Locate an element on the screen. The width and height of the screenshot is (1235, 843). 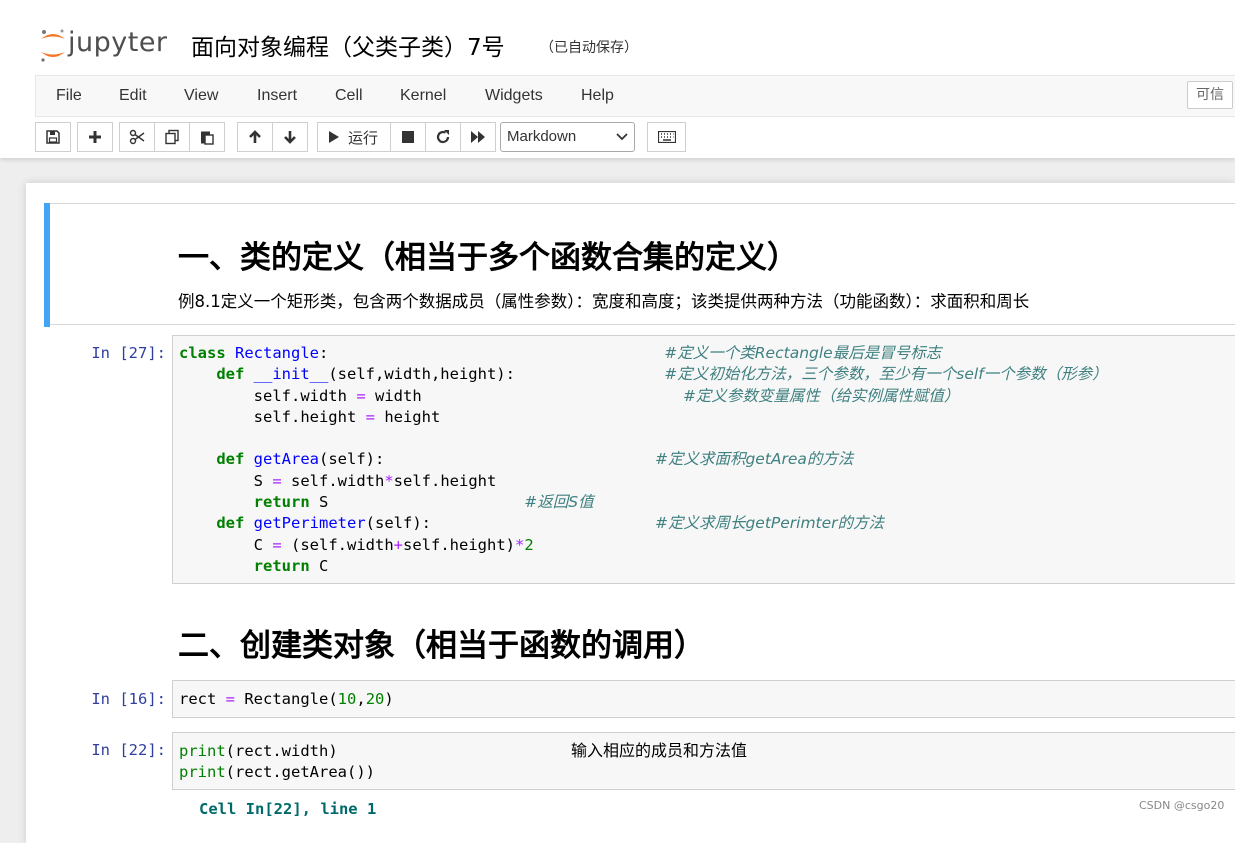
chevron-down-icon is located at coordinates (622, 137).